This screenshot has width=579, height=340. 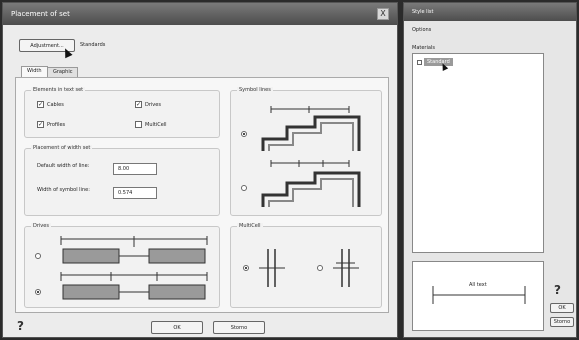 I want to click on preview-box: All text, so click(x=478, y=296).